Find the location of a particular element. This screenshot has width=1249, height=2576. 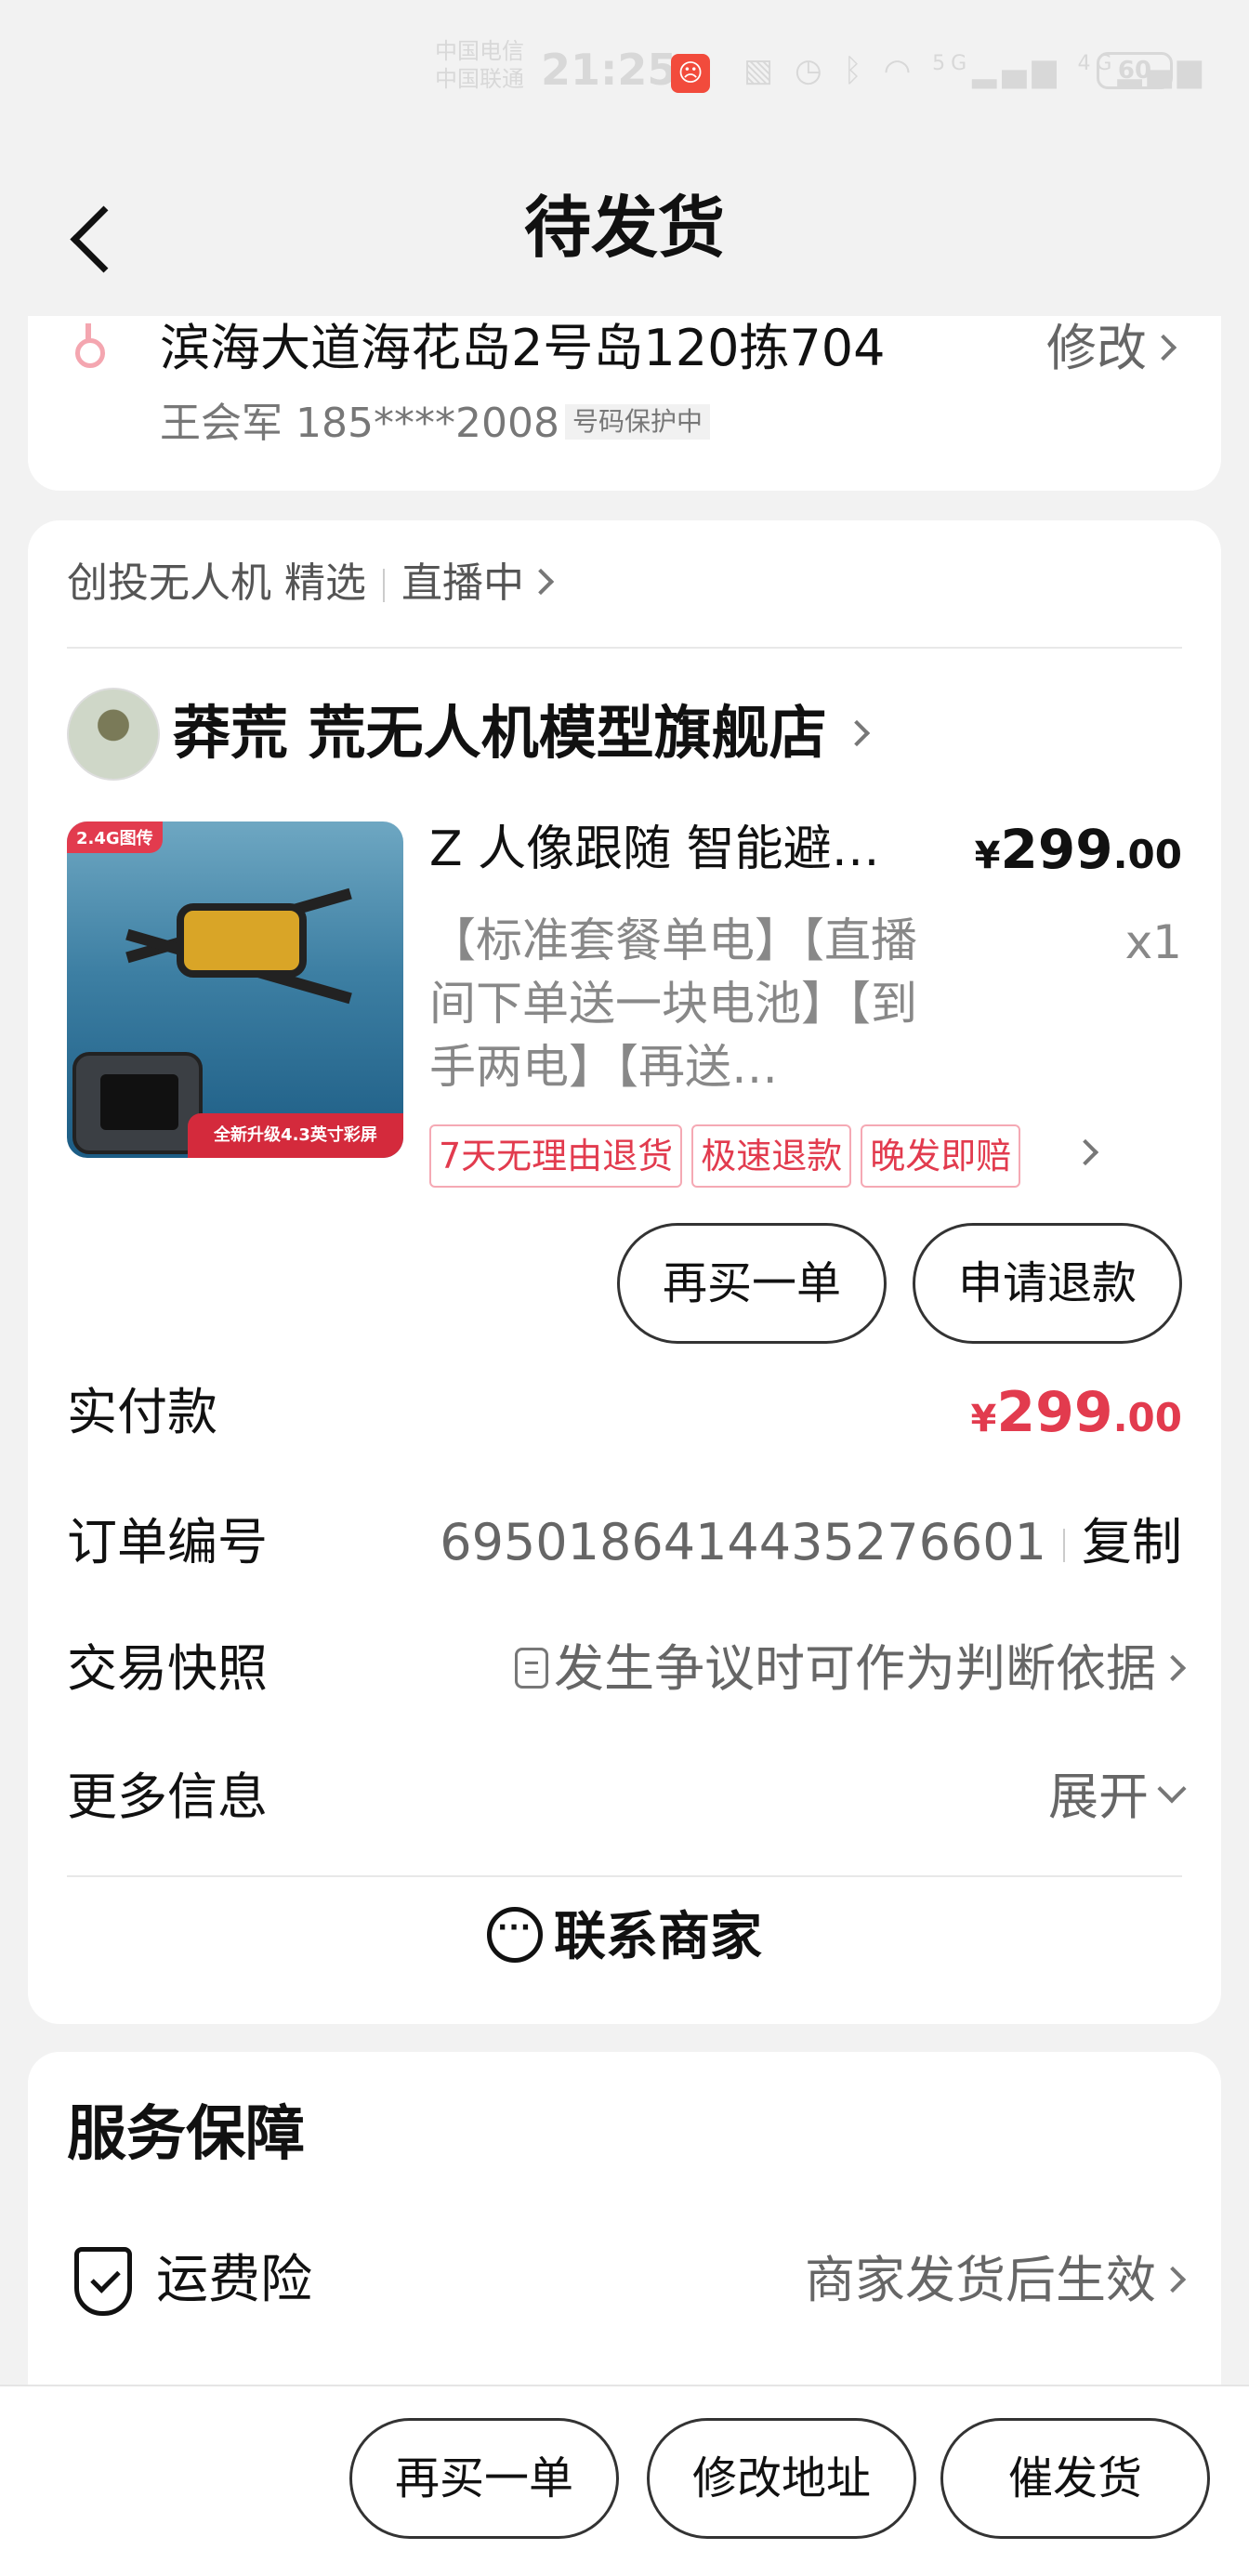

recipient-info: 王会军 185****2008 is located at coordinates (359, 423).